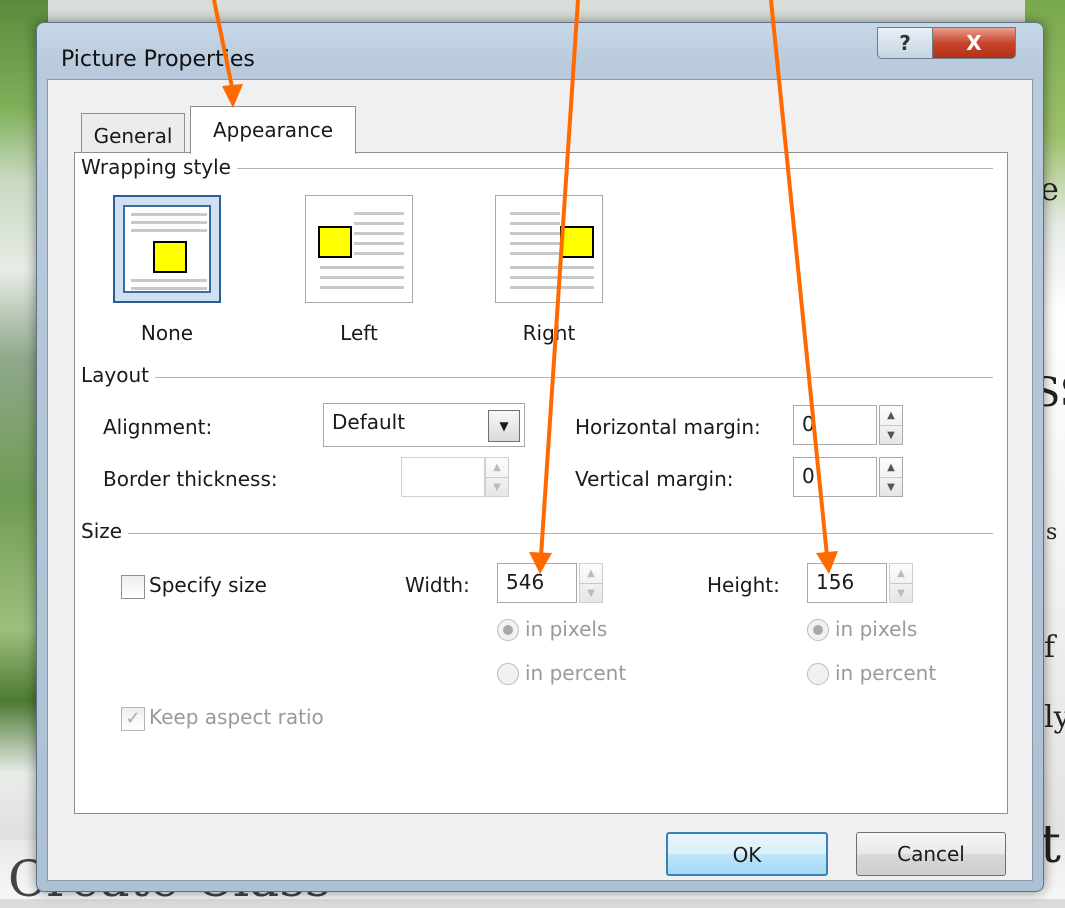  Describe the element at coordinates (537, 377) in the screenshot. I see `layout-divider` at that location.